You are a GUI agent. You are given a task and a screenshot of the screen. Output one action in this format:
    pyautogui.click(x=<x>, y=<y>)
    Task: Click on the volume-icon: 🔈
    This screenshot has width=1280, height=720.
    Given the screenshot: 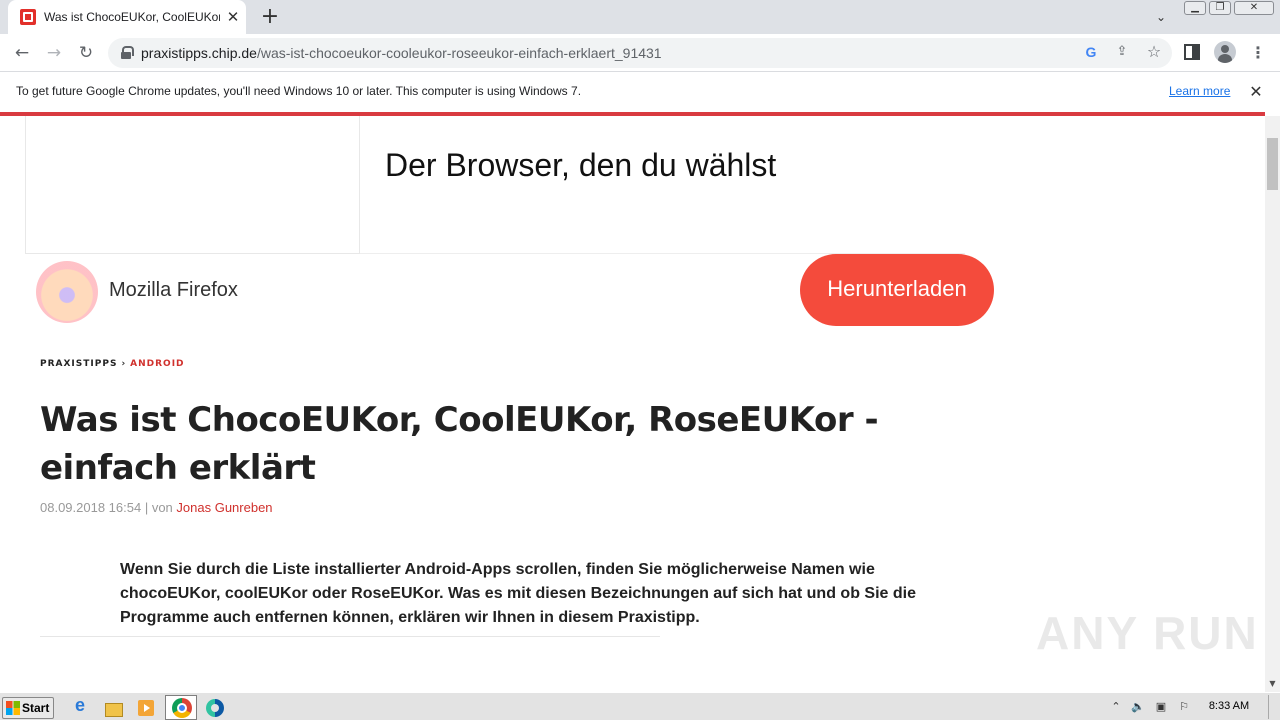 What is the action you would take?
    pyautogui.click(x=1138, y=707)
    